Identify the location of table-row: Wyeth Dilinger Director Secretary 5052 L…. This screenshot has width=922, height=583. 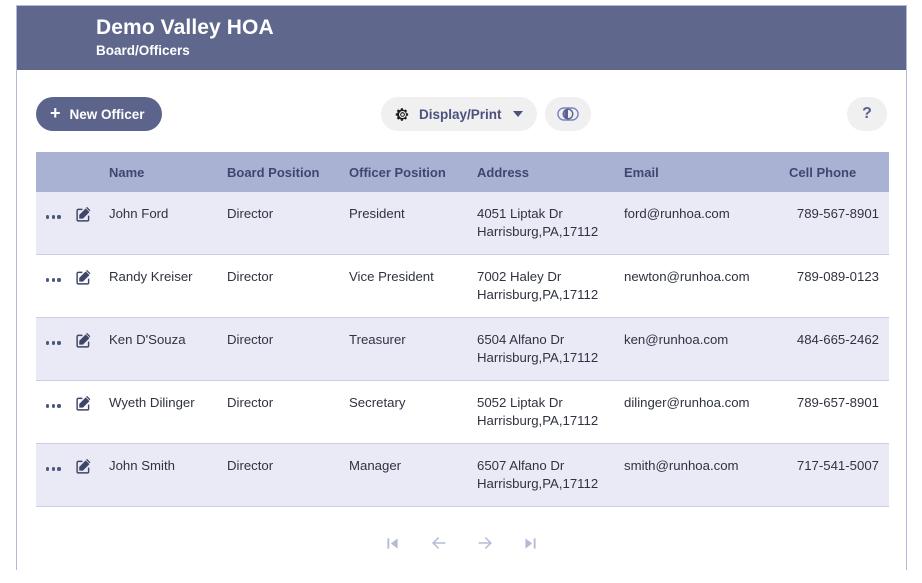
(462, 412).